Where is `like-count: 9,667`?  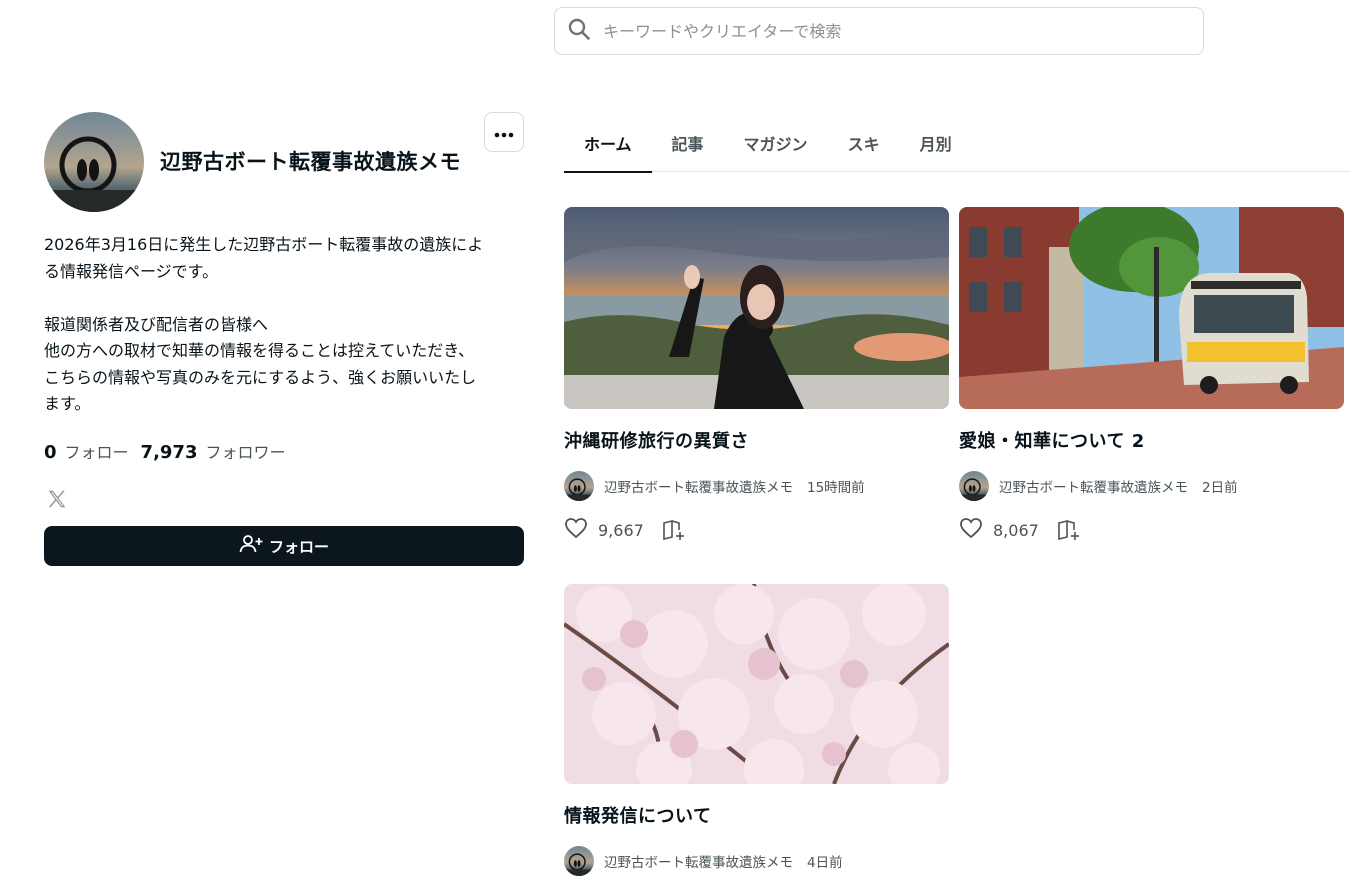 like-count: 9,667 is located at coordinates (621, 530).